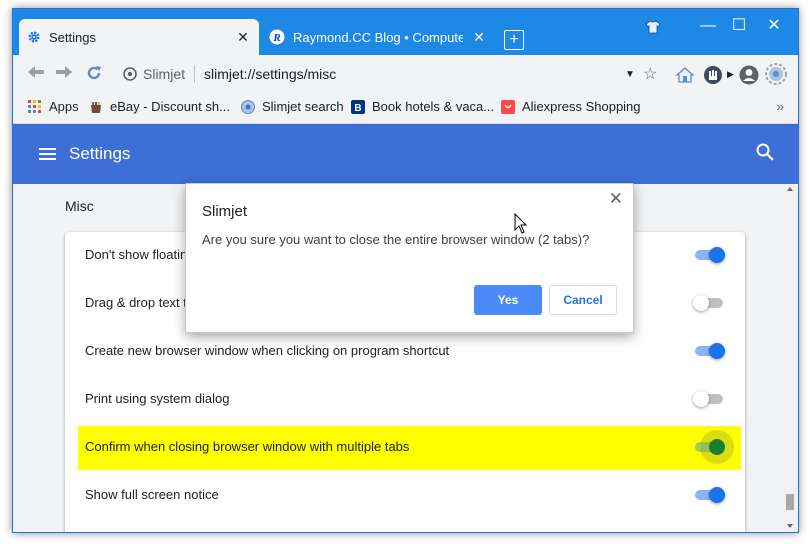 The height and width of the screenshot is (544, 810). I want to click on scroll-up-icon, so click(790, 189).